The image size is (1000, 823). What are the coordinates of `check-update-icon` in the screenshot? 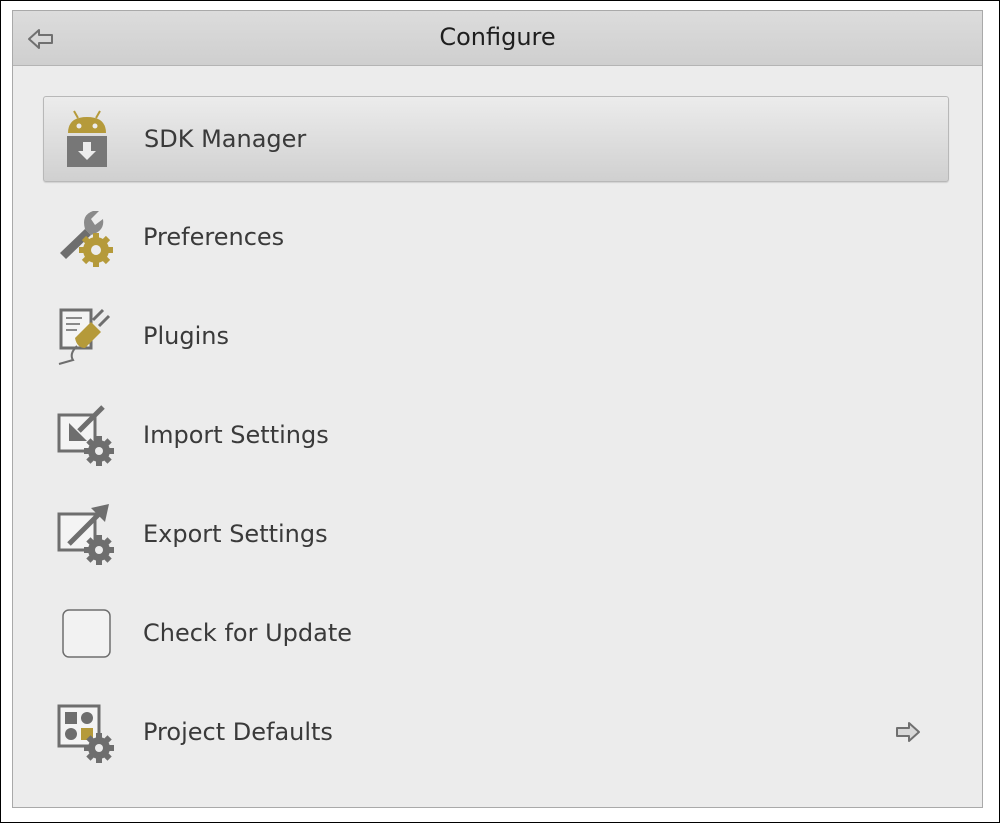 It's located at (86, 634).